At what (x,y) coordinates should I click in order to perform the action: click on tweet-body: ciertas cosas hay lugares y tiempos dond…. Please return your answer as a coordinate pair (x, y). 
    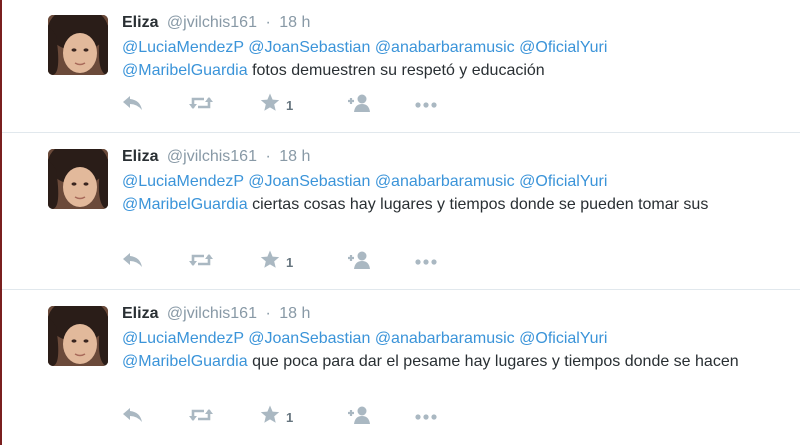
    Looking at the image, I should click on (480, 204).